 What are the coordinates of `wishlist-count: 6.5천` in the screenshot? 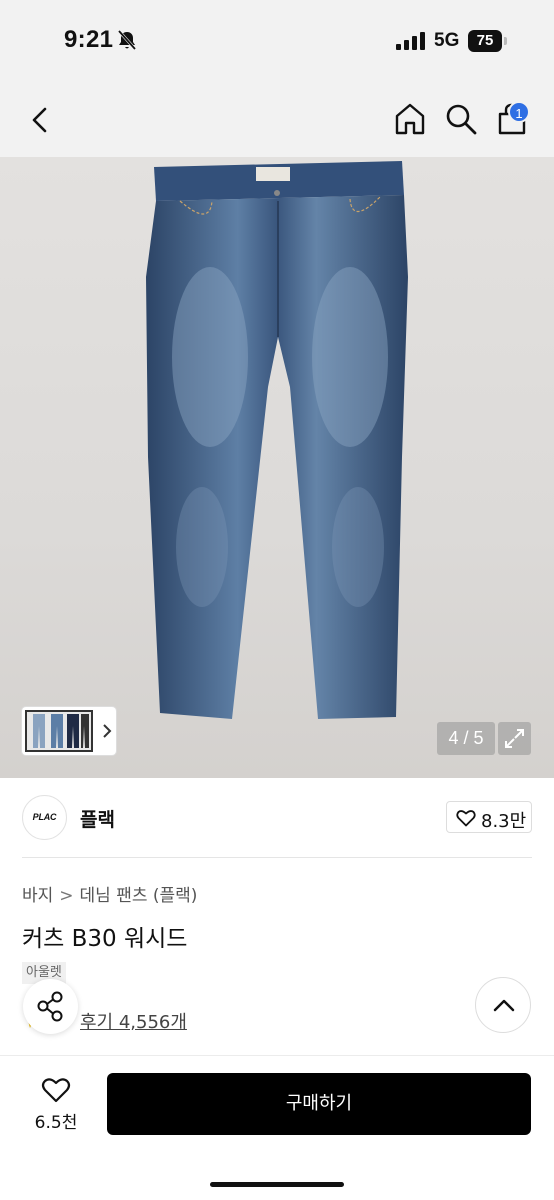 It's located at (56, 1123).